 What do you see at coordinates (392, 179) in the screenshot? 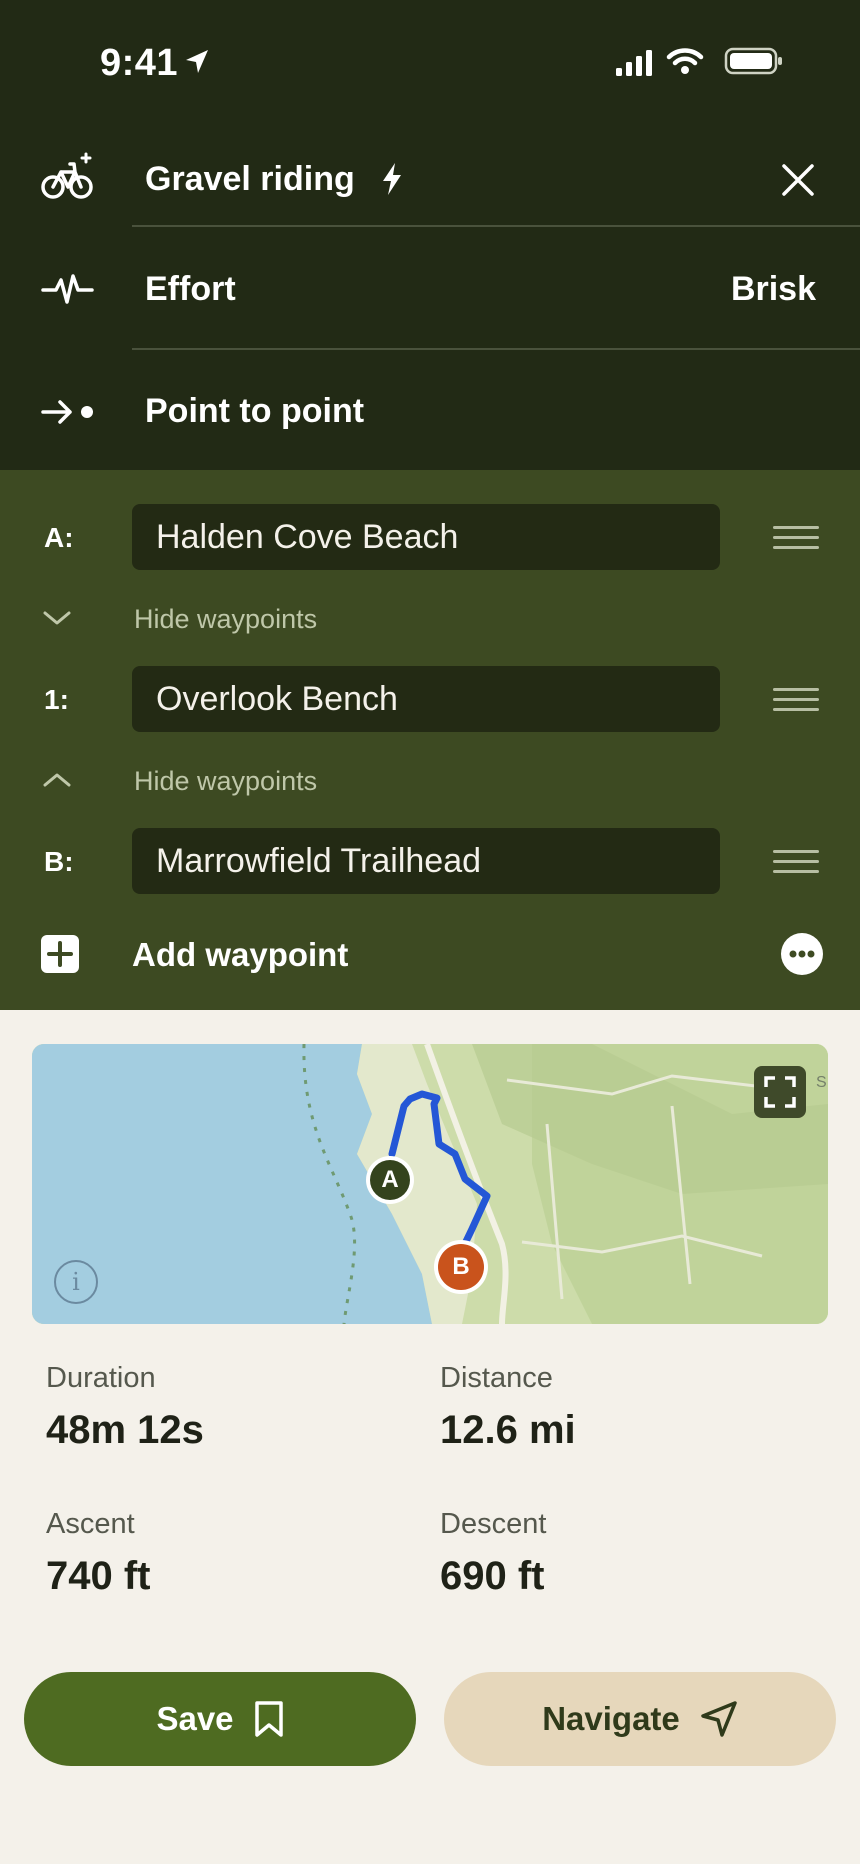
I see `bolt-icon` at bounding box center [392, 179].